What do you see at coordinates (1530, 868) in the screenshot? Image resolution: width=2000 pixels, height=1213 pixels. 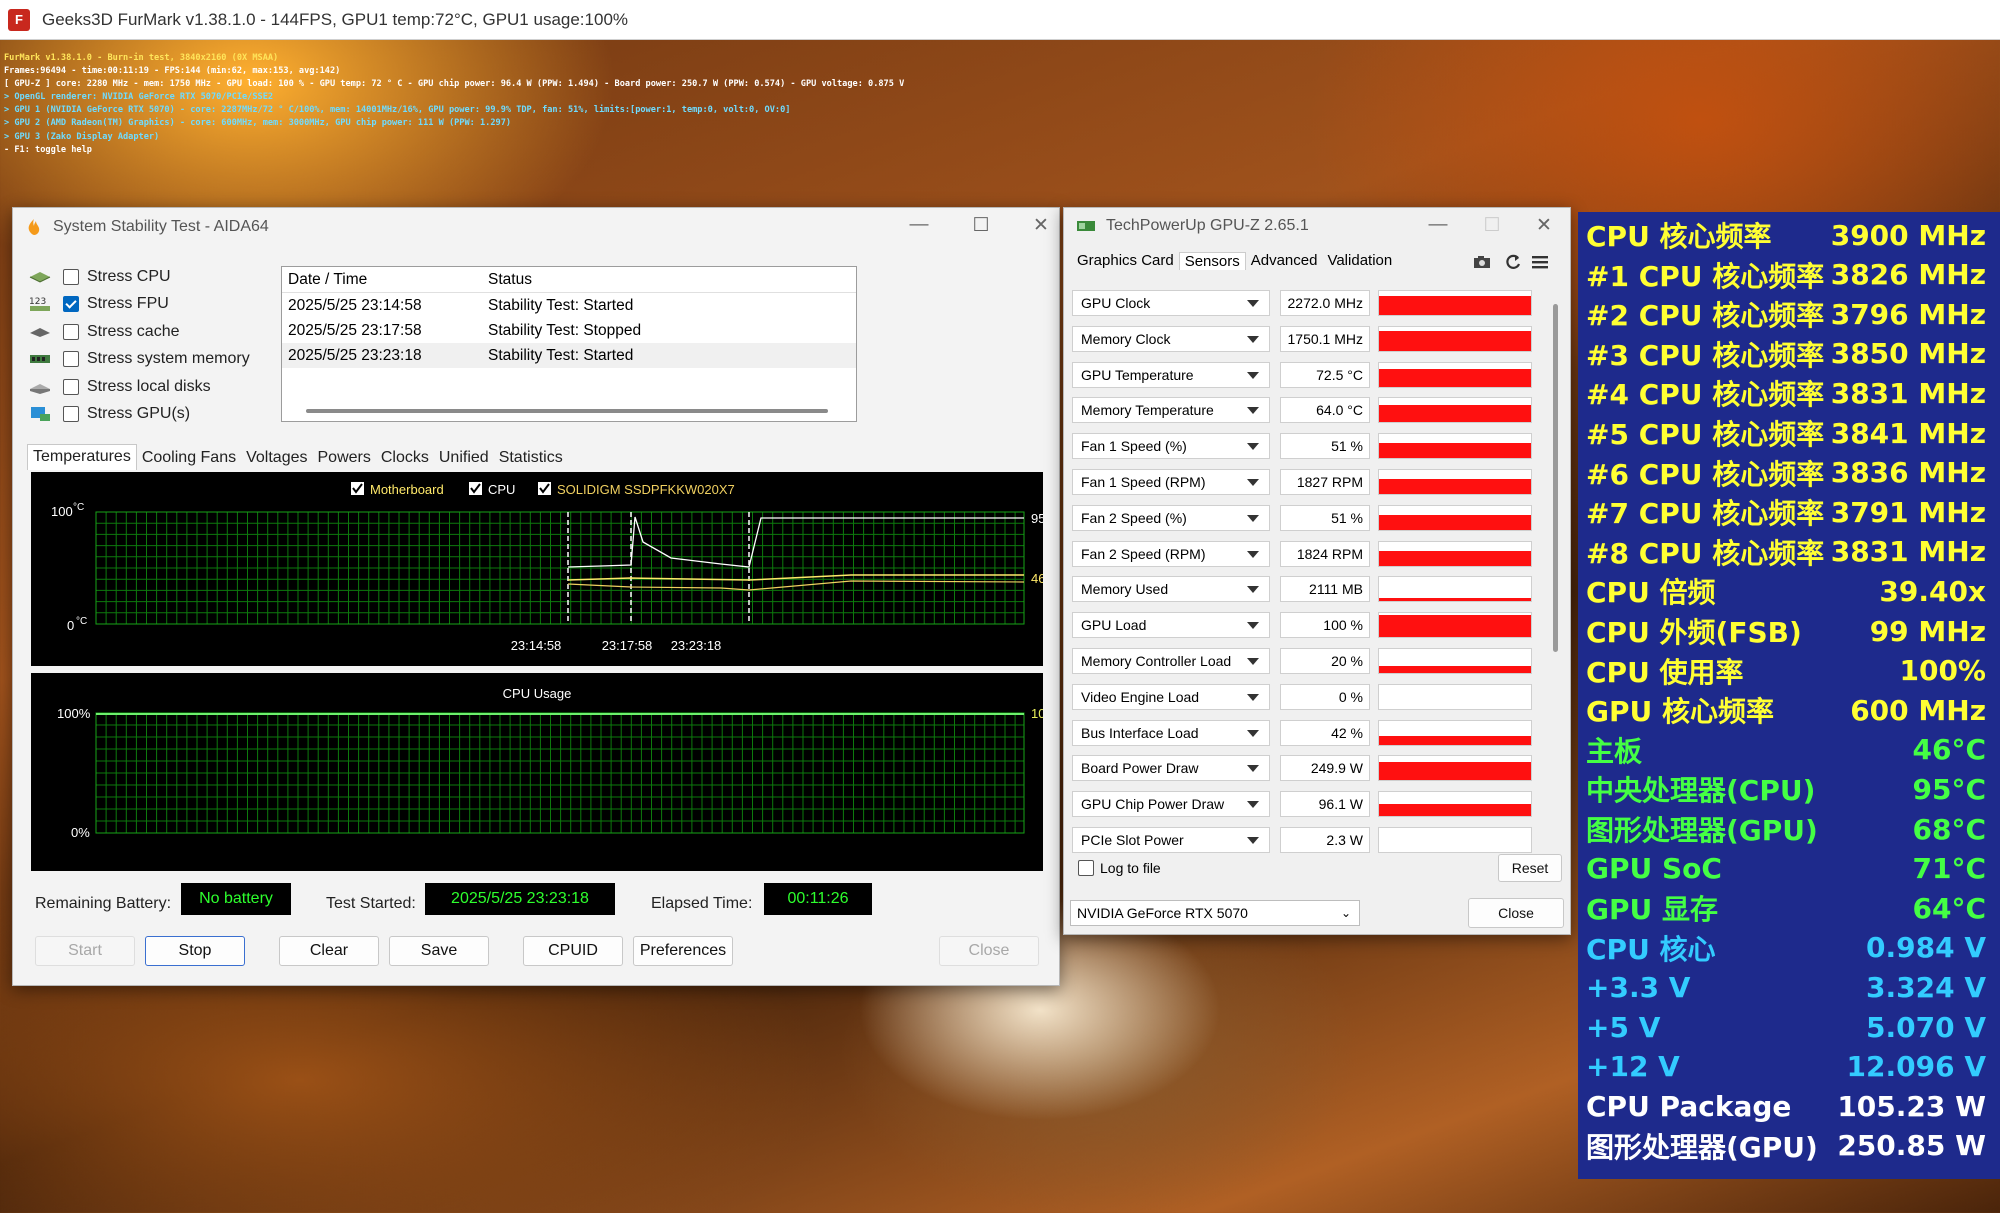 I see `reset-button: Reset` at bounding box center [1530, 868].